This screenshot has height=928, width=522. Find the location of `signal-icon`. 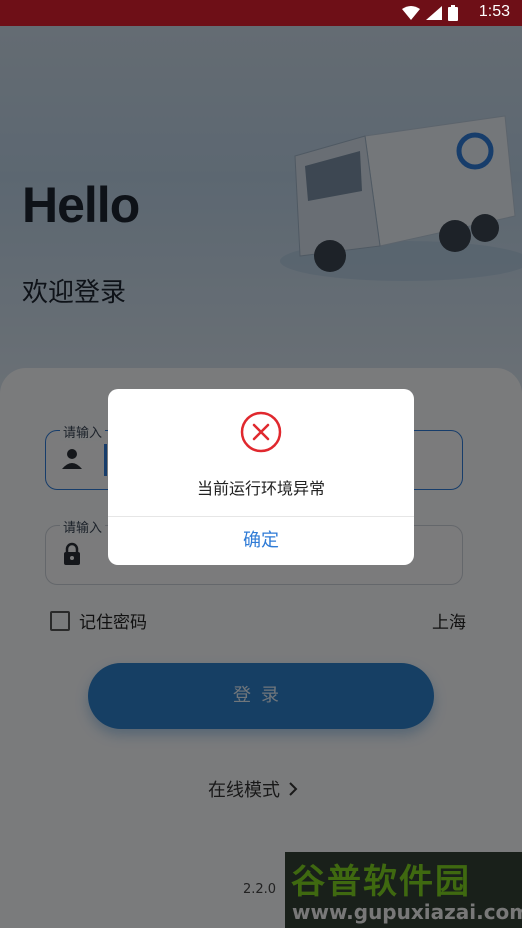

signal-icon is located at coordinates (434, 13).